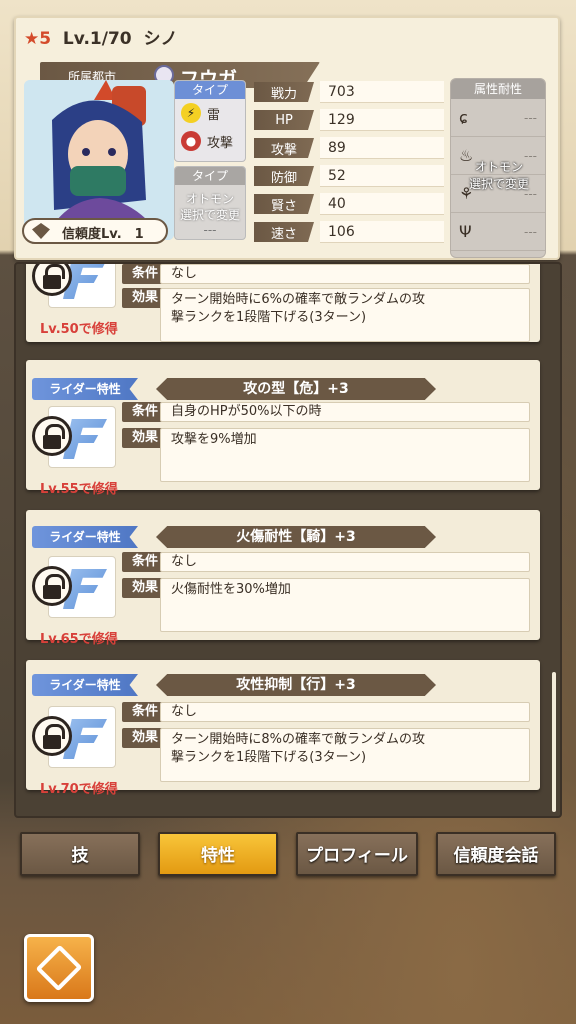 Image resolution: width=576 pixels, height=1024 pixels. I want to click on trust-label: 信頼度Lv. 1, so click(103, 234).